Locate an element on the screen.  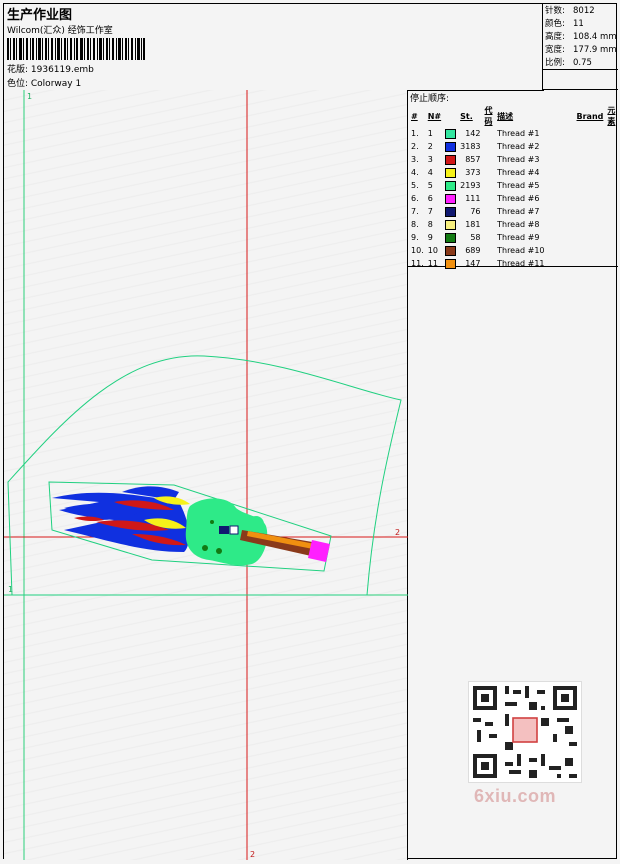
barcode-image is located at coordinates (76, 49).